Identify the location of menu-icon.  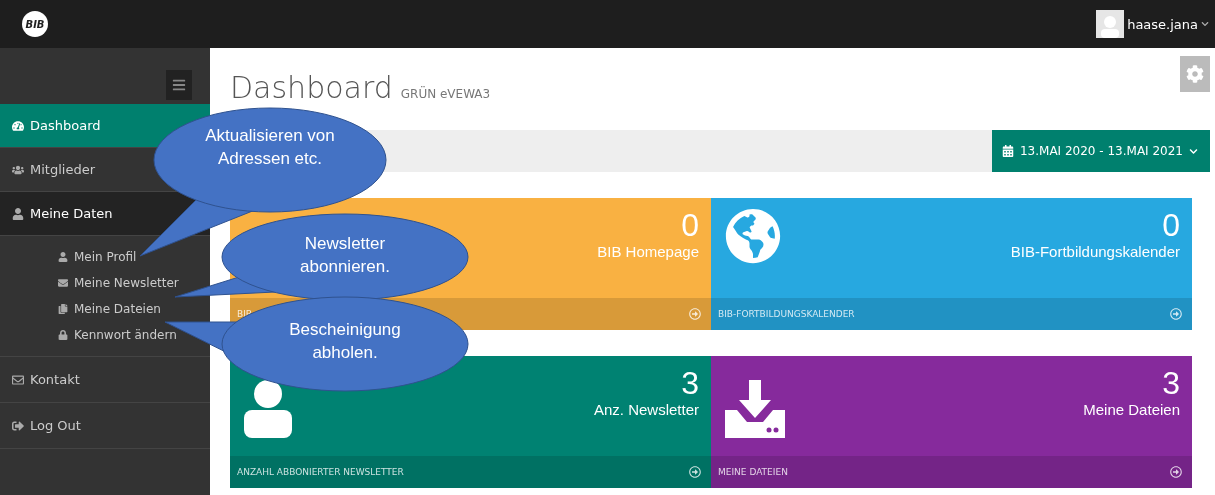
(179, 85).